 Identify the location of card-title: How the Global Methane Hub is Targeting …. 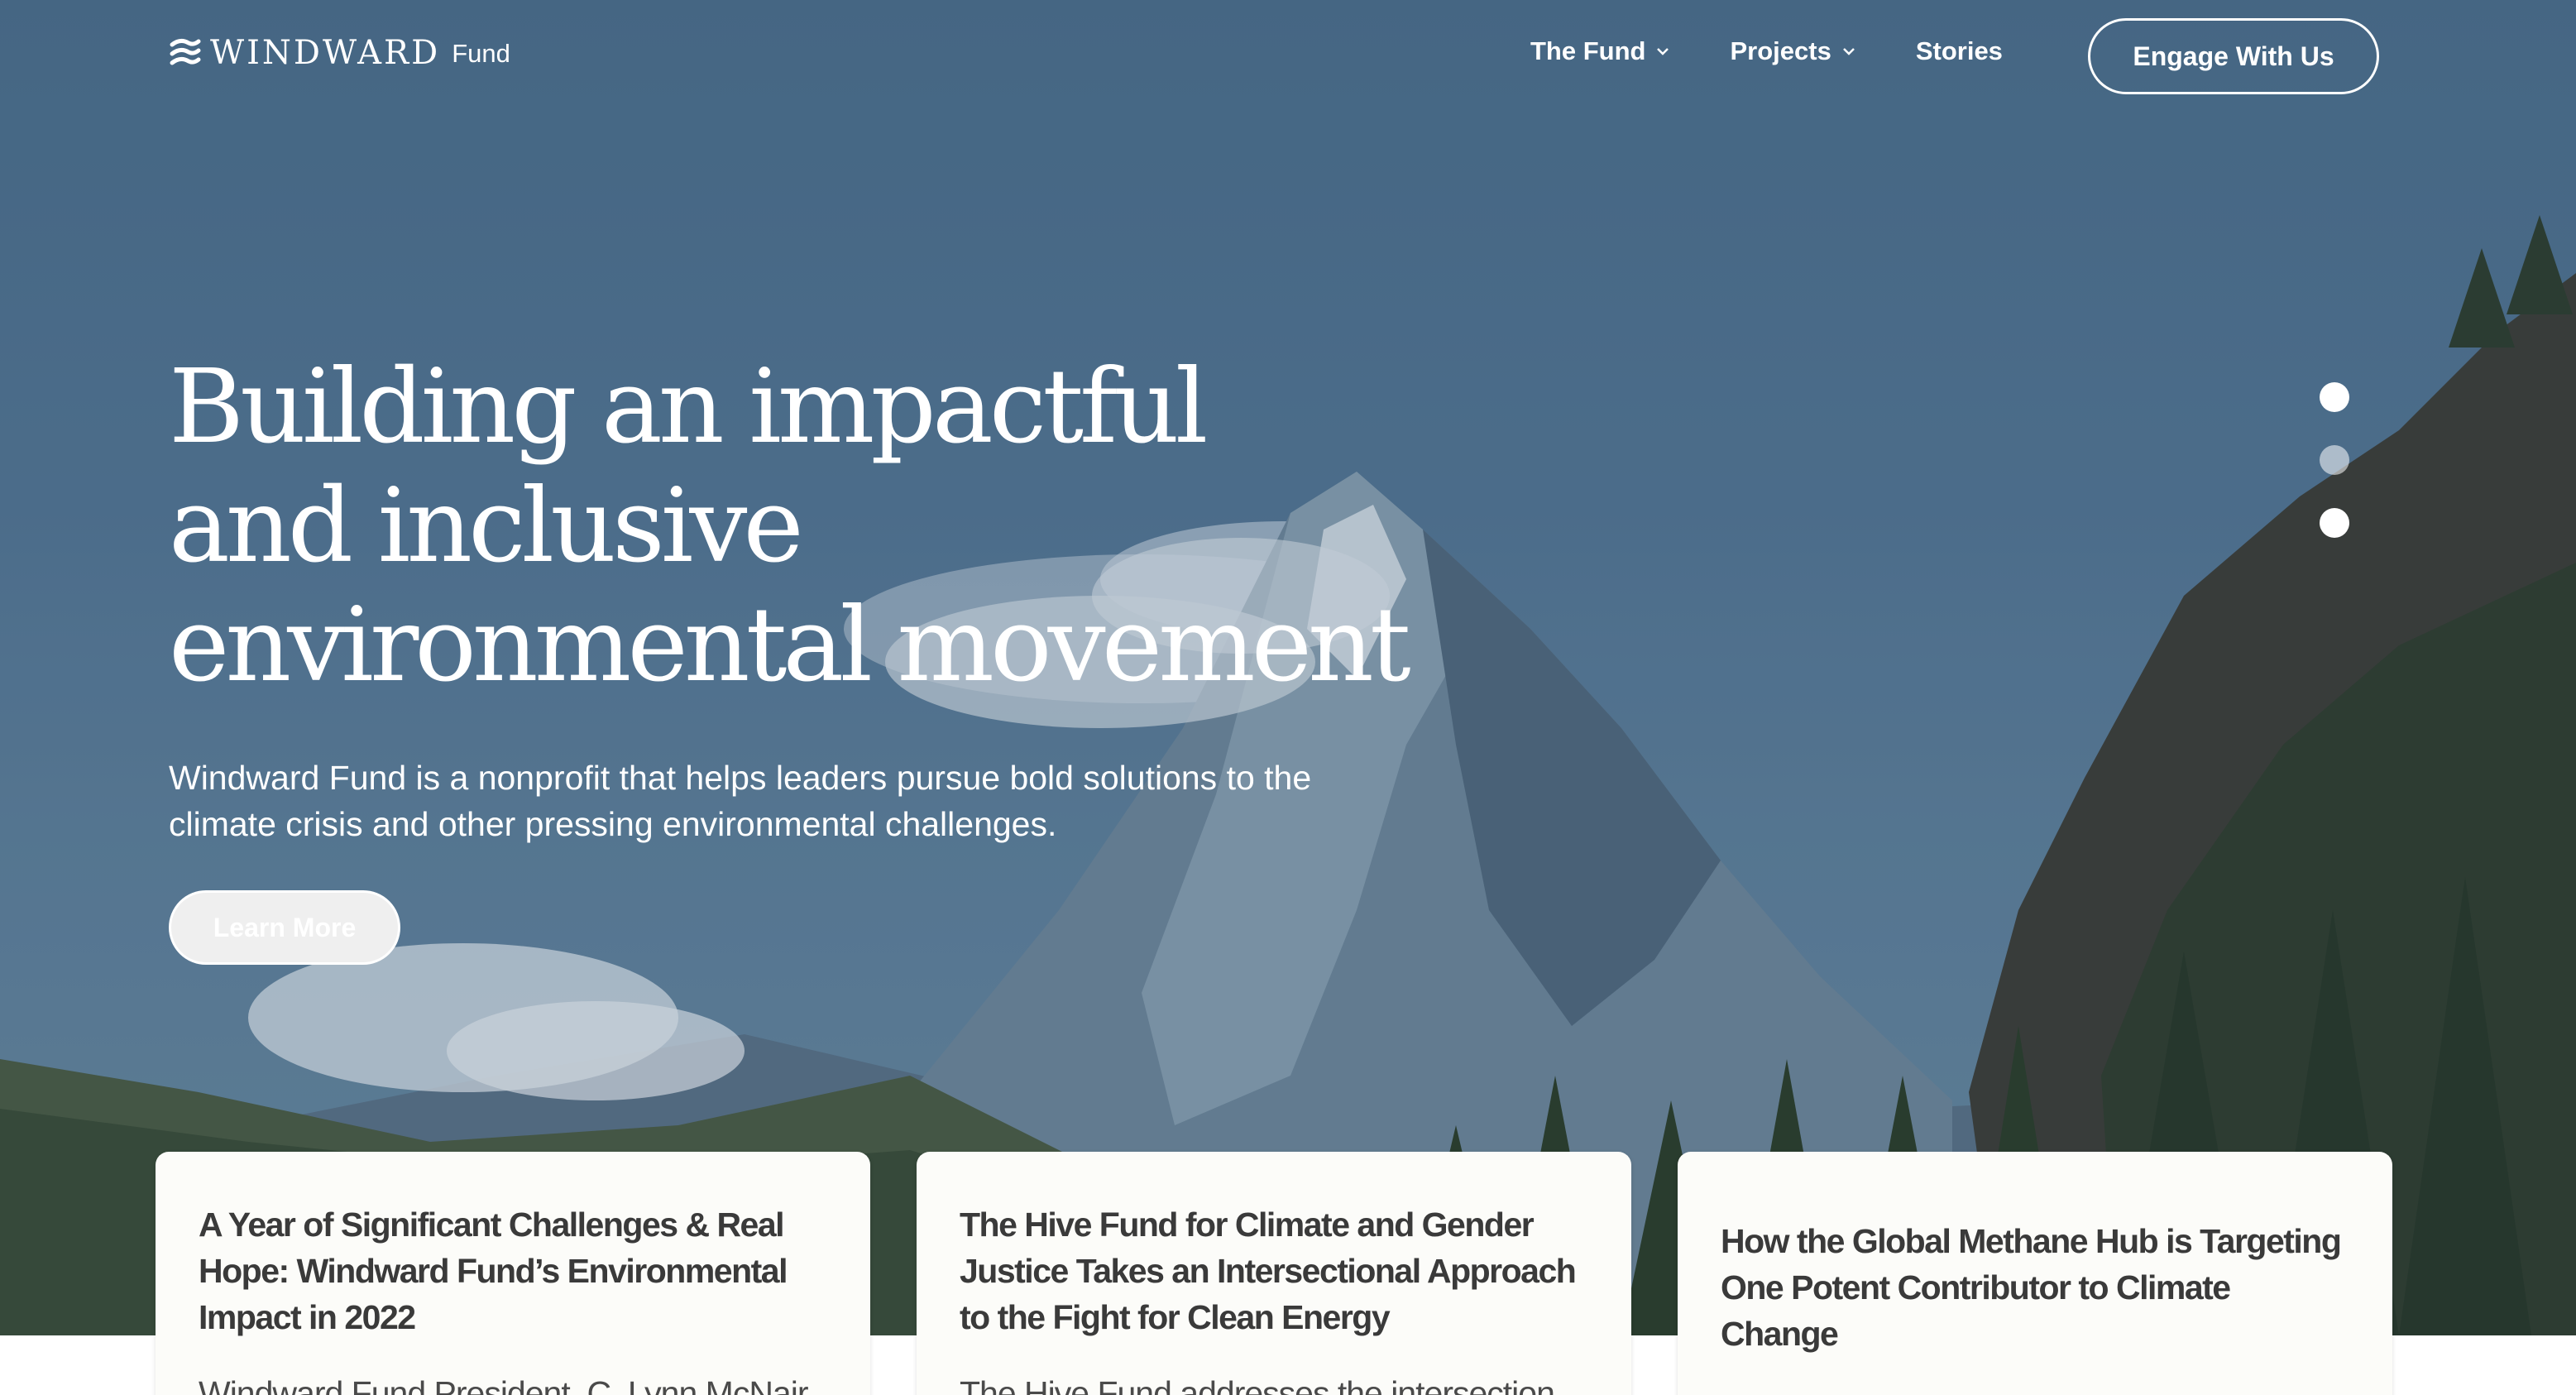
(2032, 1287).